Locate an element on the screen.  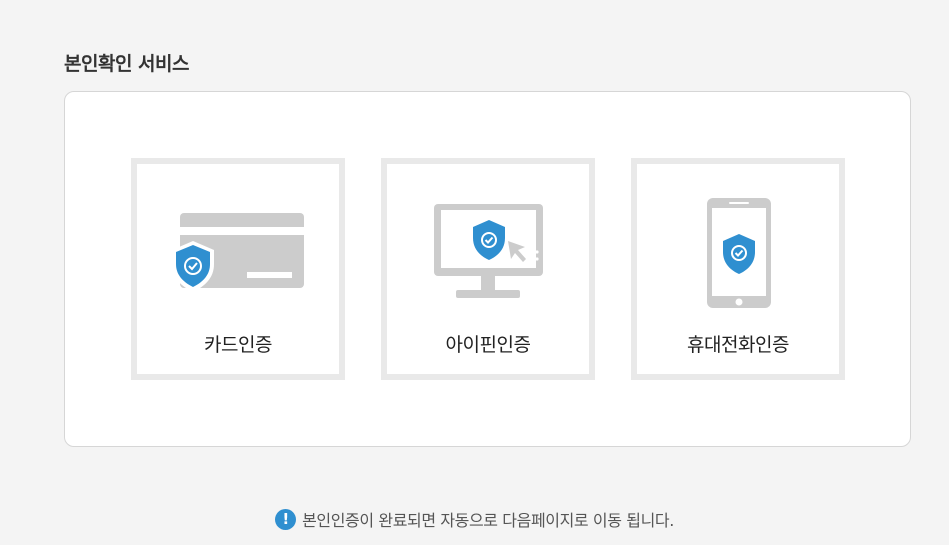
notice-message: ! 본인인증이 완료되면 자동으로 다음페이지로 이동 됩니다. is located at coordinates (474, 519).